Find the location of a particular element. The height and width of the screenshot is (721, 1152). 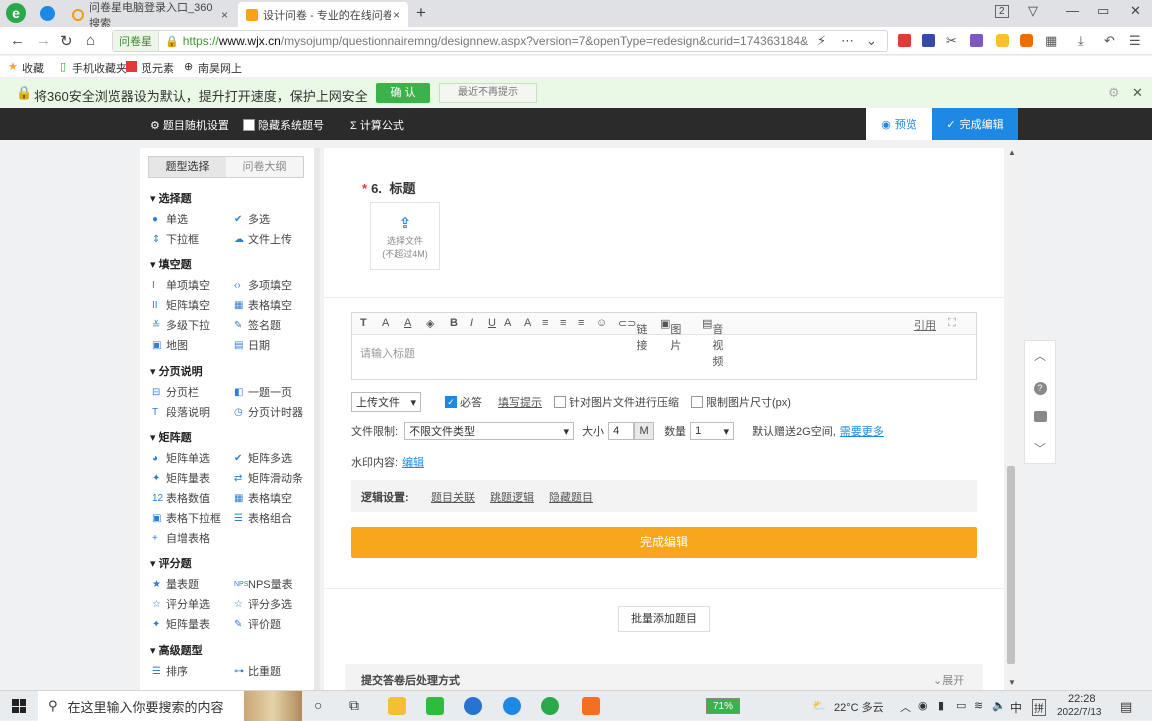

type-weight: ⊶ 比重题 is located at coordinates (257, 671).